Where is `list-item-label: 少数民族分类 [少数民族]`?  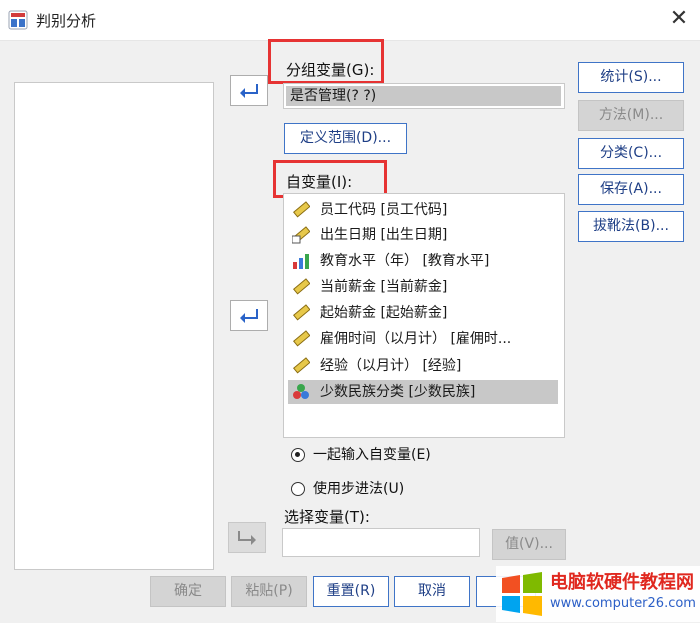
list-item-label: 少数民族分类 [少数民族] is located at coordinates (398, 392).